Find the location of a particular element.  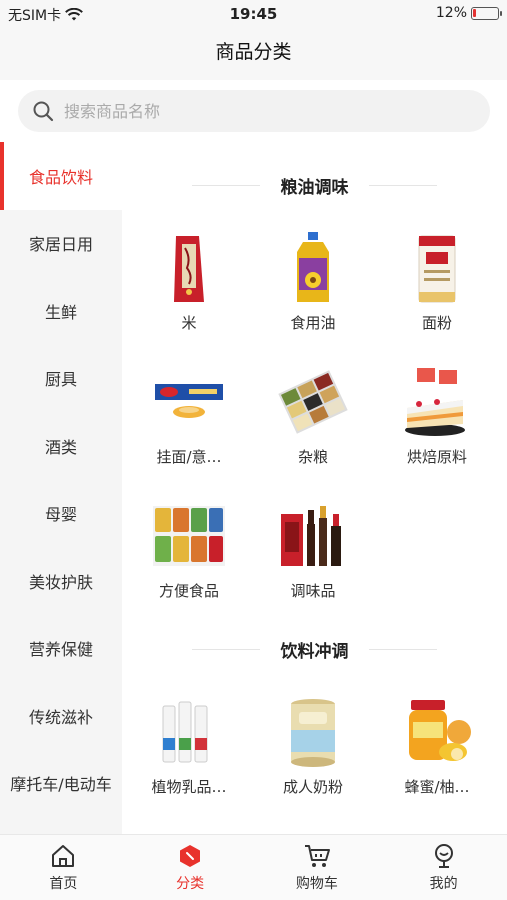

grains-icon is located at coordinates (313, 402).